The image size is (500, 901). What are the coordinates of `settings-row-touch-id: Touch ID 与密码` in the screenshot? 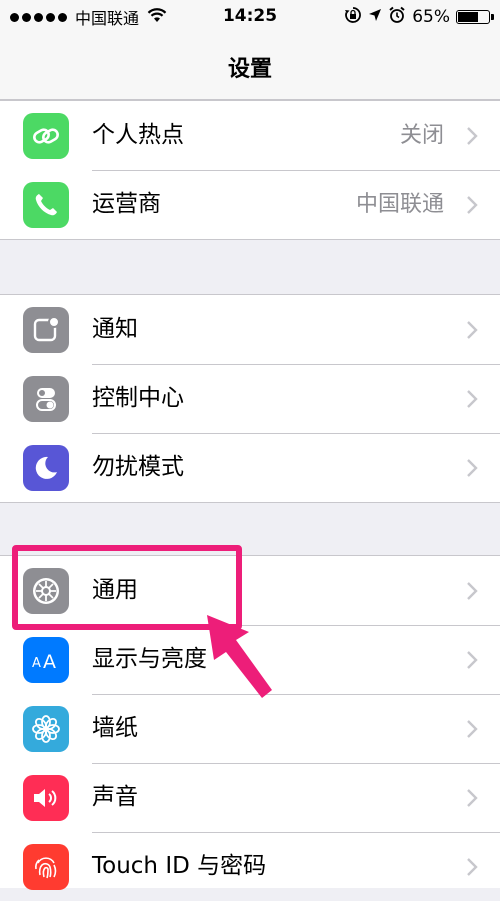 It's located at (250, 866).